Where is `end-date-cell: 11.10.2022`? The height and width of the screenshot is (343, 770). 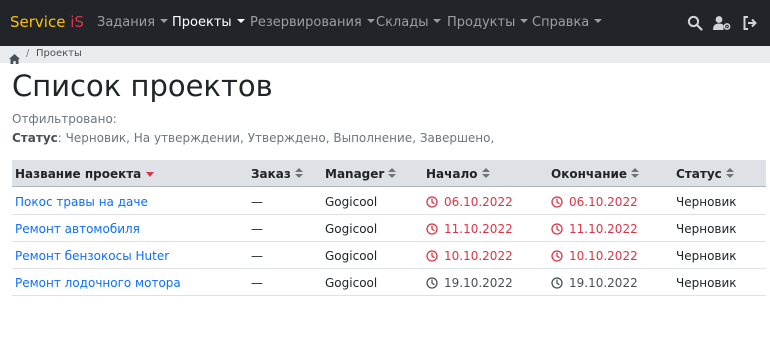
end-date-cell: 11.10.2022 is located at coordinates (594, 229).